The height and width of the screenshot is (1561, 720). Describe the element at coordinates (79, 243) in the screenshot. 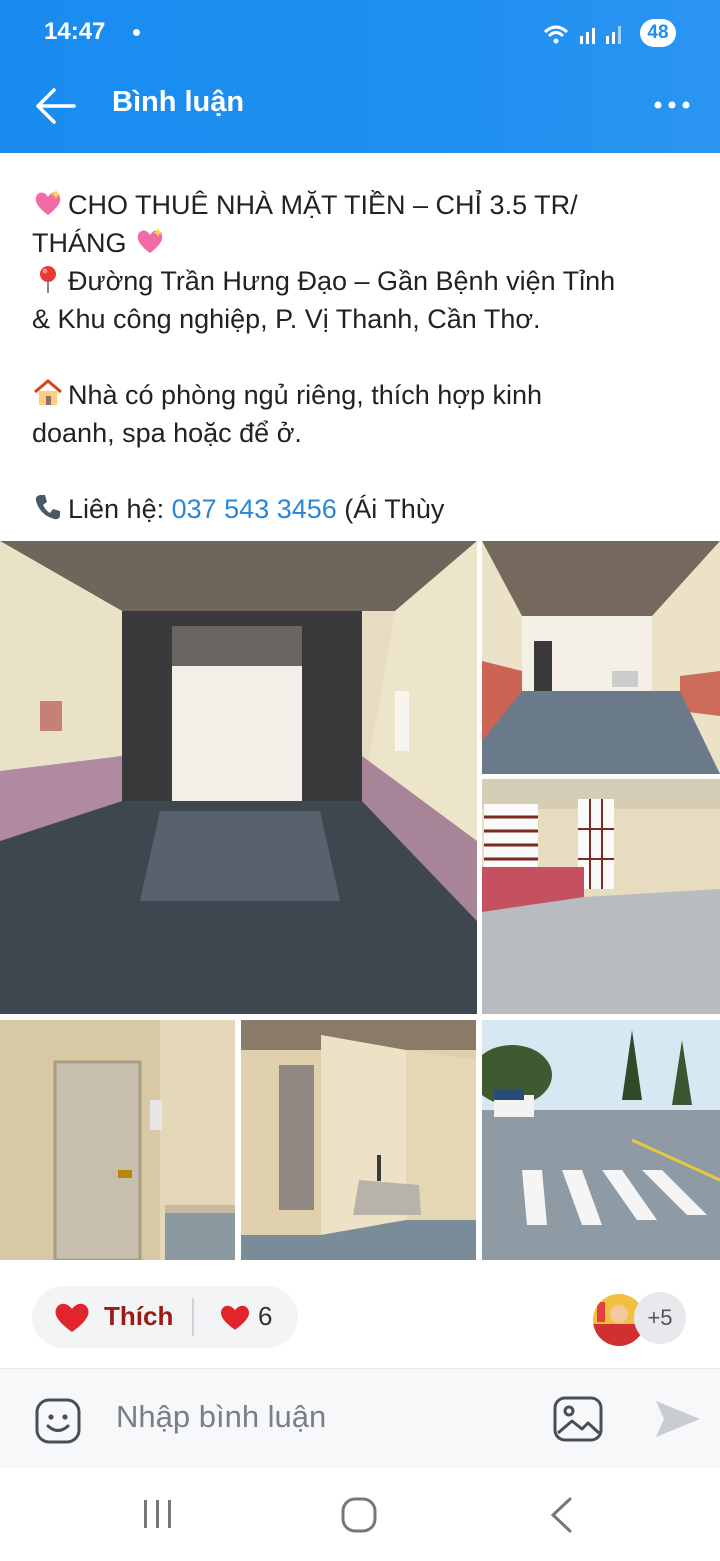

I see `post-headline-cont: THÁNG` at that location.